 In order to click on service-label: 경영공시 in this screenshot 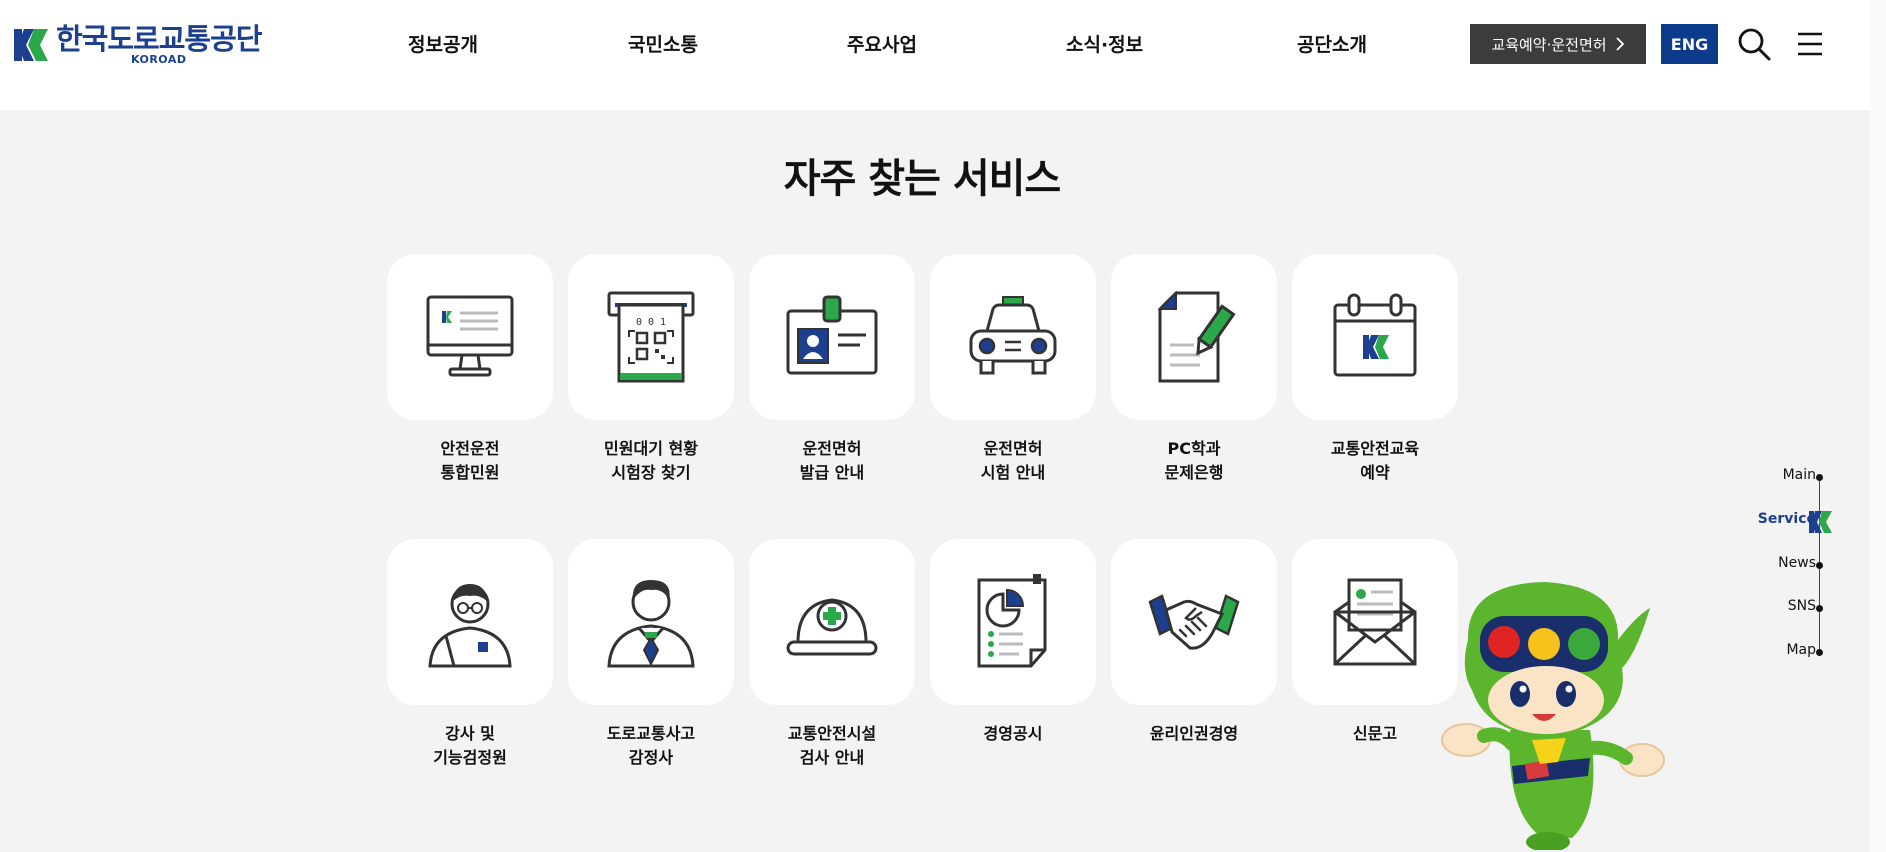, I will do `click(1013, 733)`.